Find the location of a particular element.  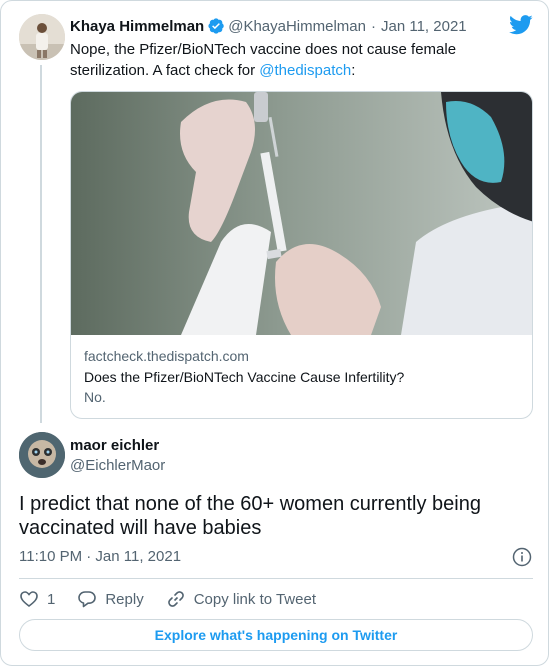

tweet-text-end: : is located at coordinates (353, 70).